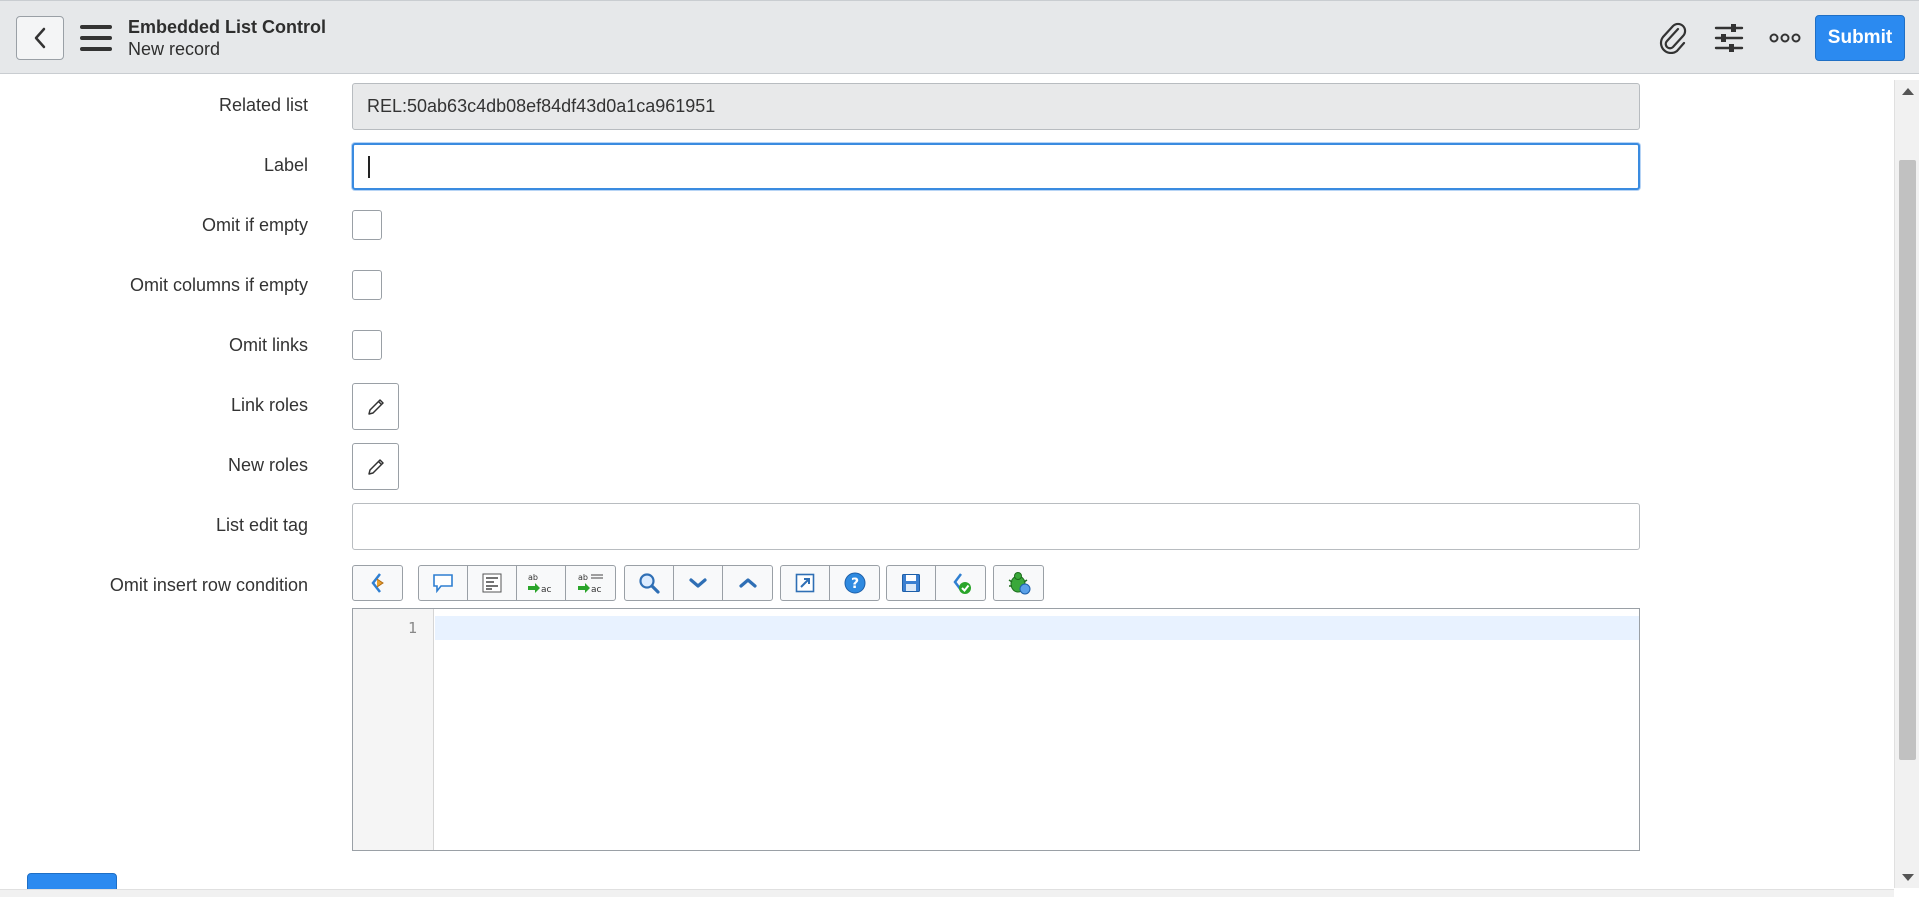 This screenshot has width=1919, height=897. I want to click on active-line-highlight, so click(1037, 628).